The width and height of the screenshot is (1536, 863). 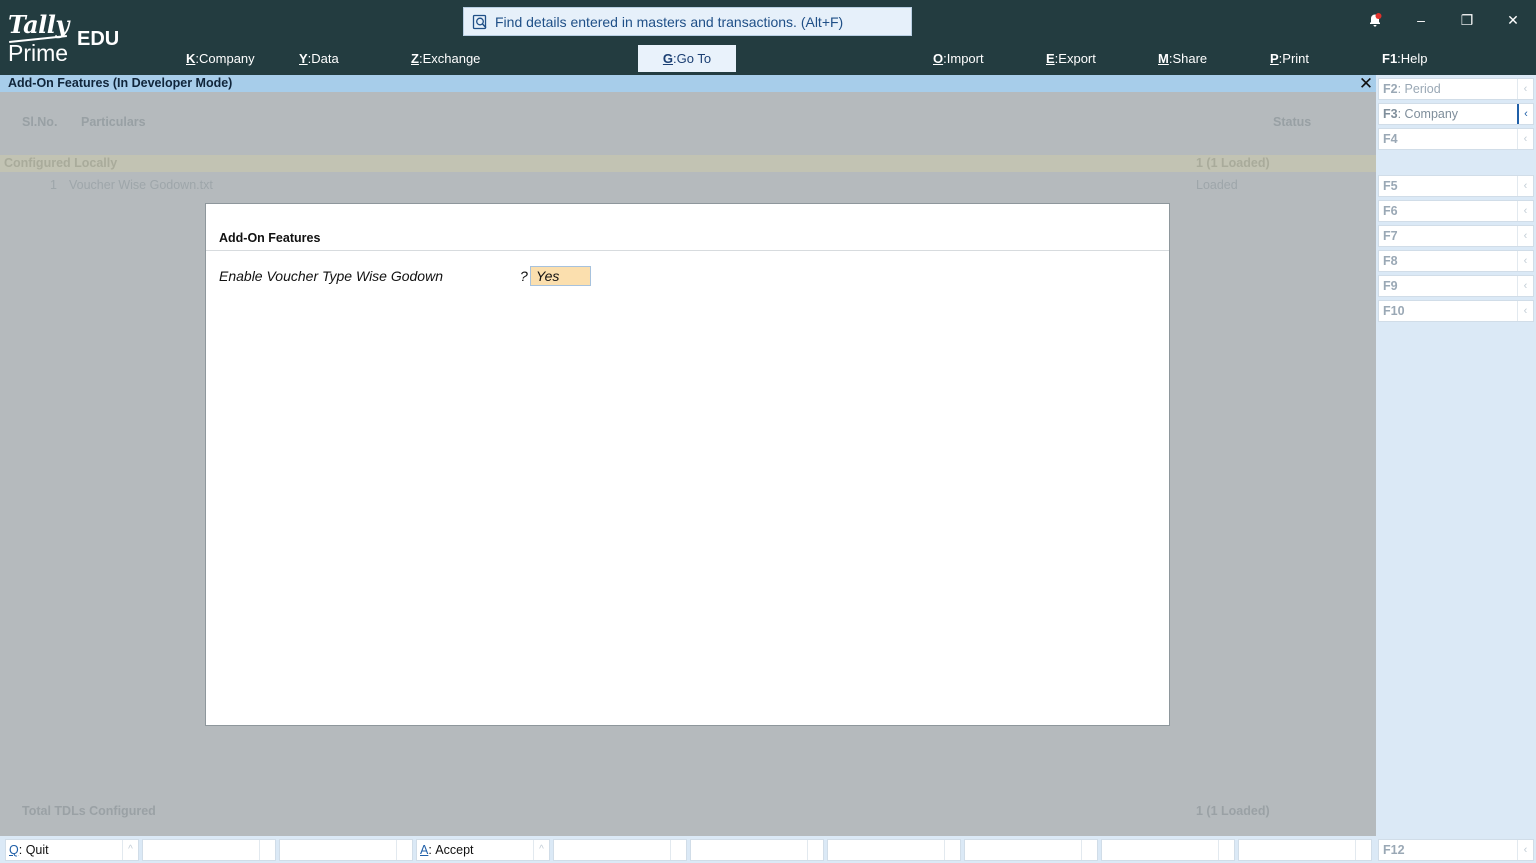 What do you see at coordinates (1456, 89) in the screenshot?
I see `f2-period-button: F2: Period ‹` at bounding box center [1456, 89].